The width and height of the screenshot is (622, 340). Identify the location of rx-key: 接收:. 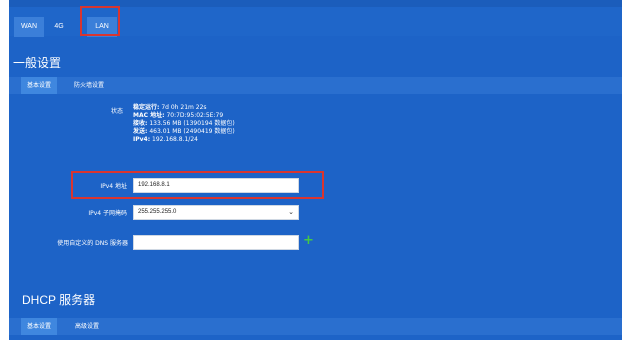
(140, 123).